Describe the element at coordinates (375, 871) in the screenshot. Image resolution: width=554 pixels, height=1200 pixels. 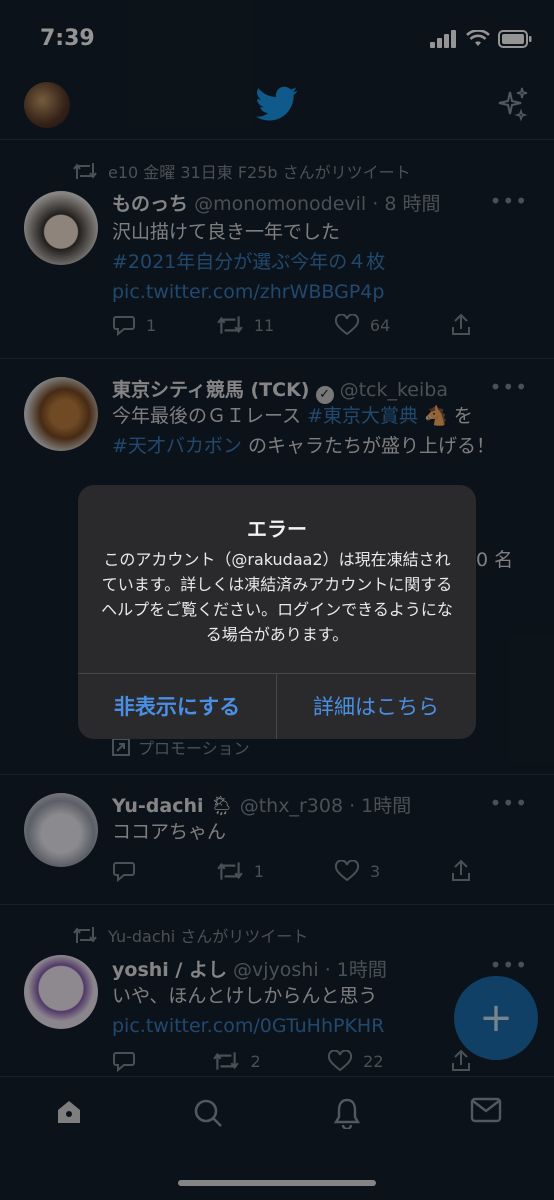
I see `like-count: 3` at that location.